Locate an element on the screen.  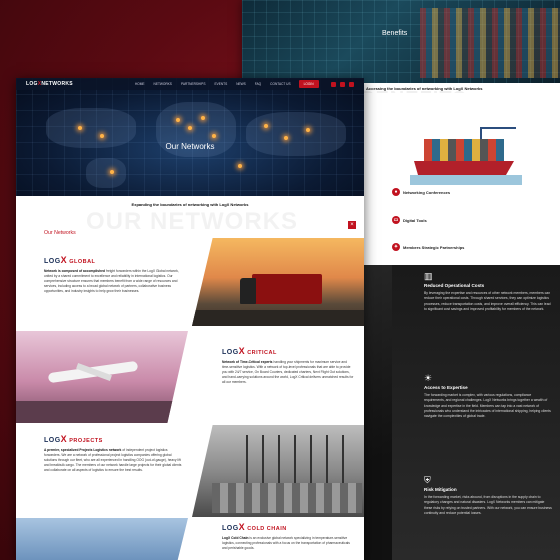
panel-title: Risk Mitigation is located at coordinates (440, 489).